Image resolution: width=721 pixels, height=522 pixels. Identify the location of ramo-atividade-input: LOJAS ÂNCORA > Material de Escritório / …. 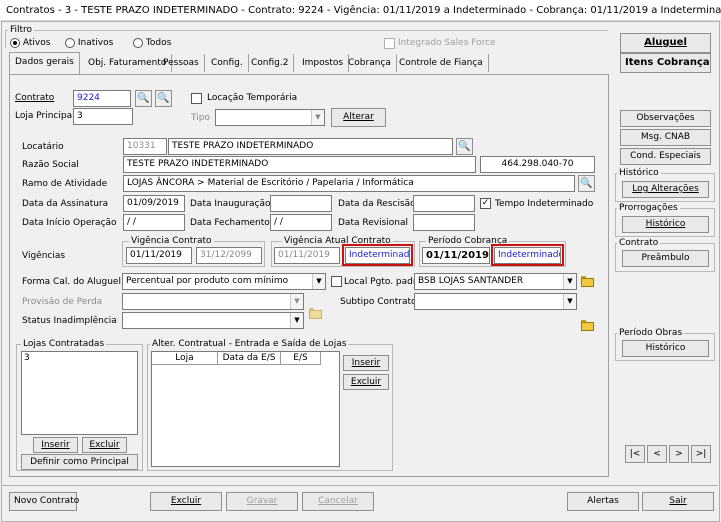
(349, 183).